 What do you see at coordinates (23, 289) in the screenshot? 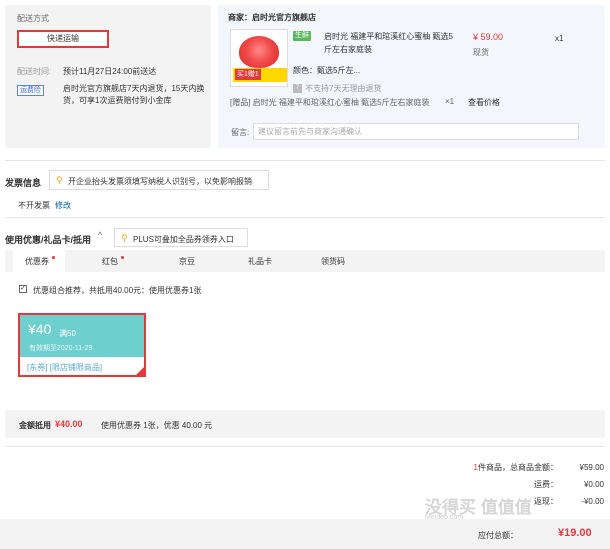
I see `combo-checkbox: ✓` at bounding box center [23, 289].